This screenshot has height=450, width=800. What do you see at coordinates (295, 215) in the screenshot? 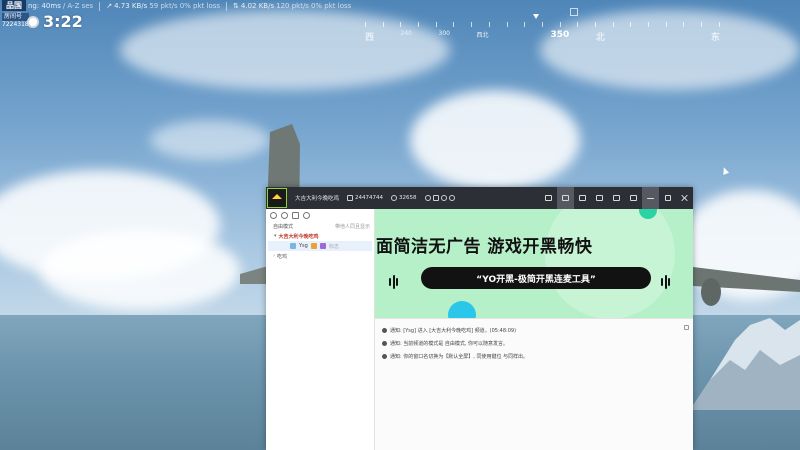
I see `save-icon` at bounding box center [295, 215].